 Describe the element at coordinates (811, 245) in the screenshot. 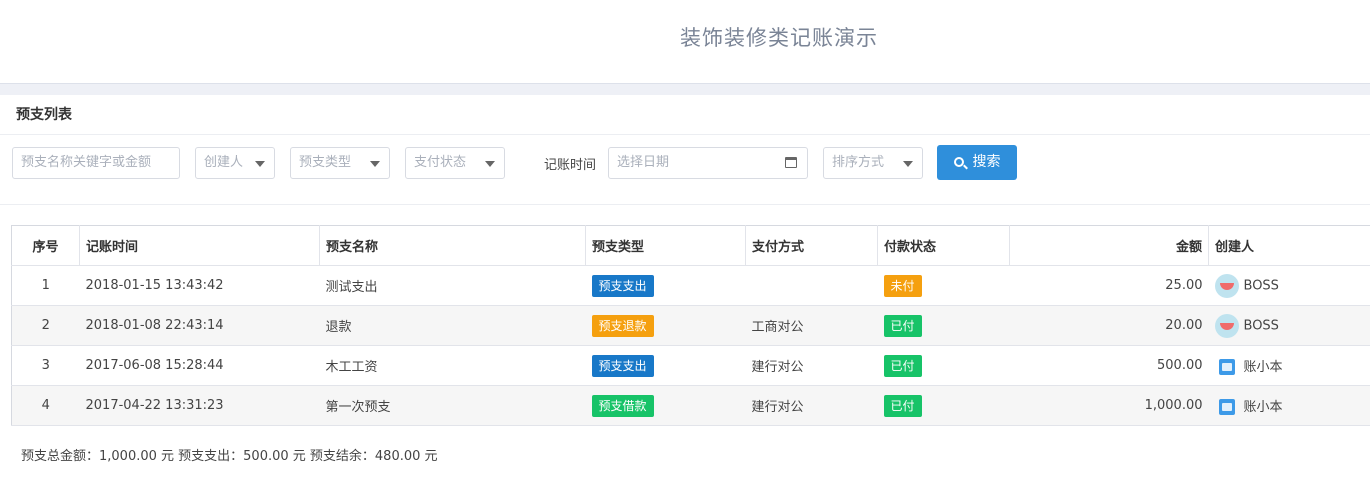

I see `column-header-method: 支付方式` at that location.